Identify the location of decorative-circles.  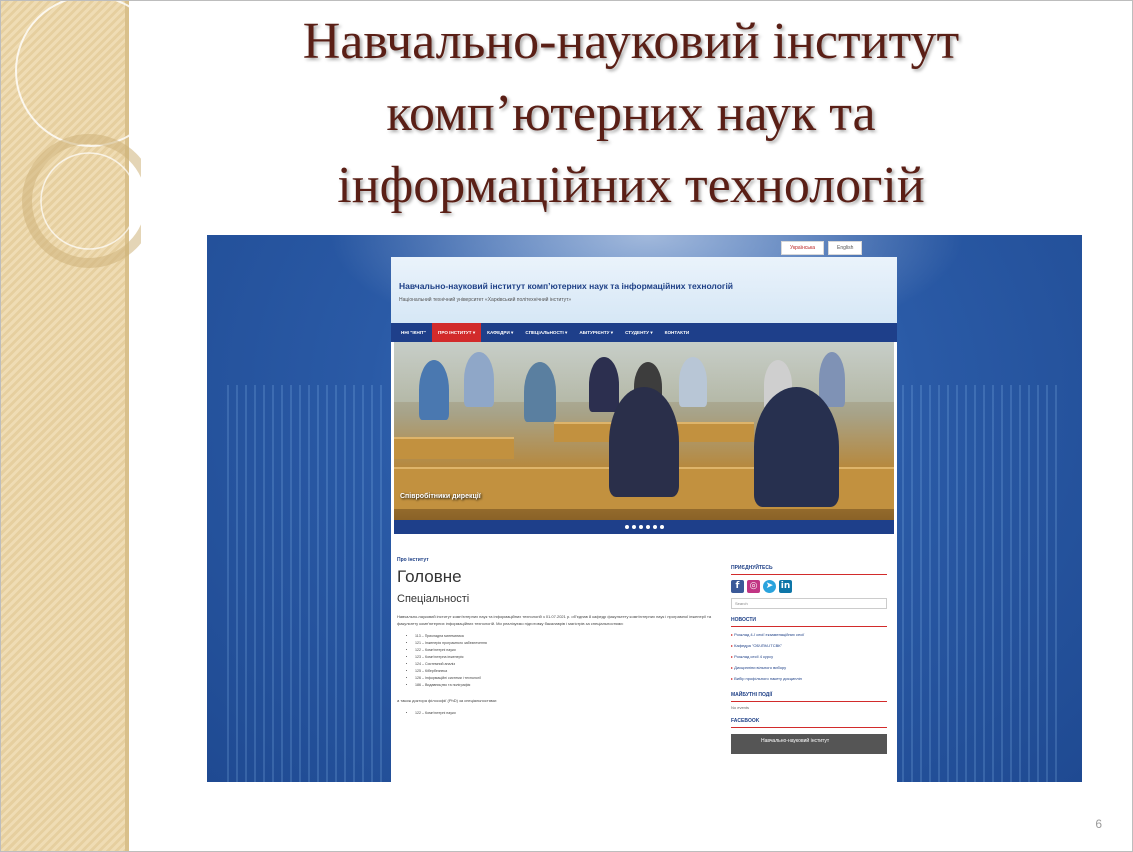
(78, 134).